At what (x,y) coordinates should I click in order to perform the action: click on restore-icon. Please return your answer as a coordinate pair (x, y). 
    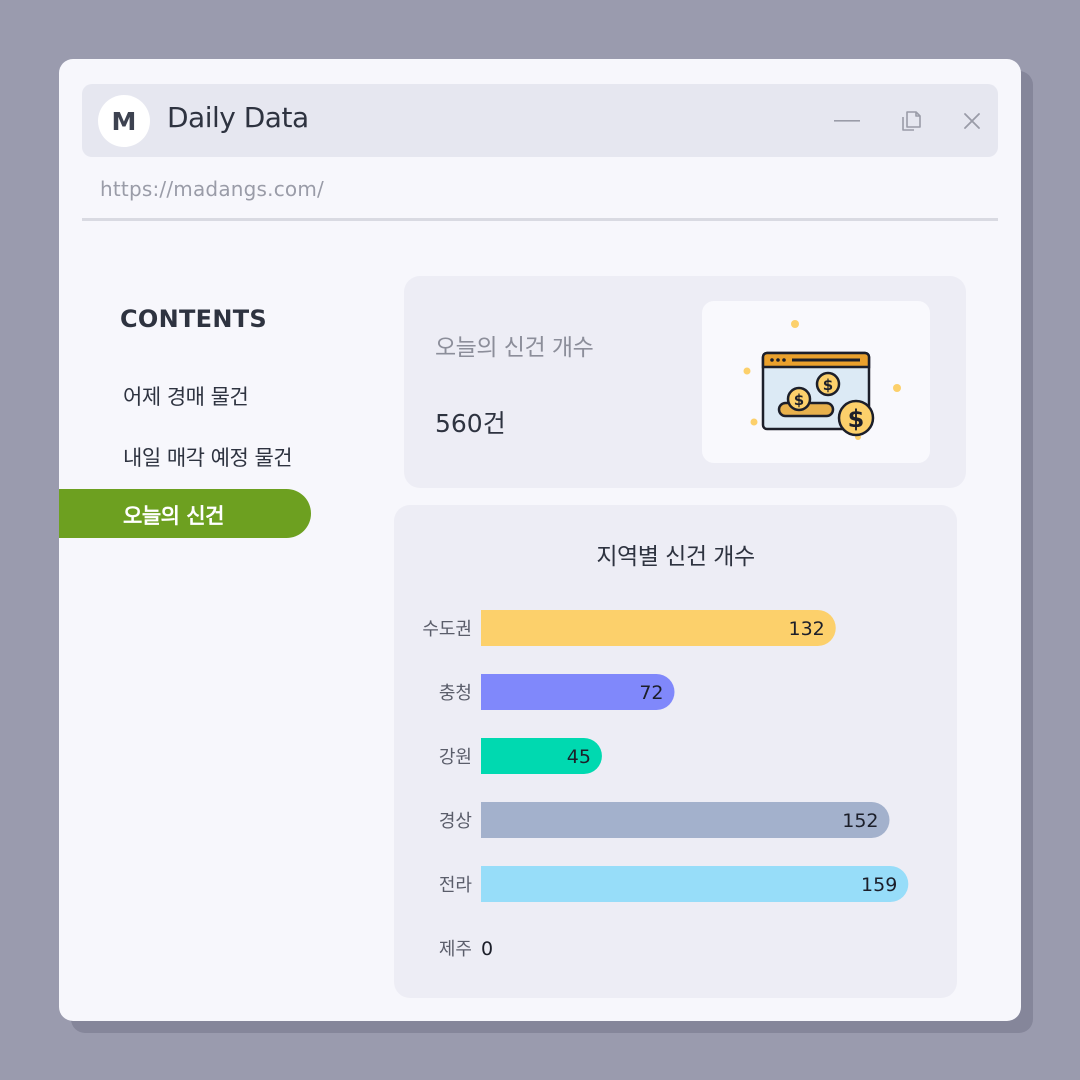
    Looking at the image, I should click on (911, 121).